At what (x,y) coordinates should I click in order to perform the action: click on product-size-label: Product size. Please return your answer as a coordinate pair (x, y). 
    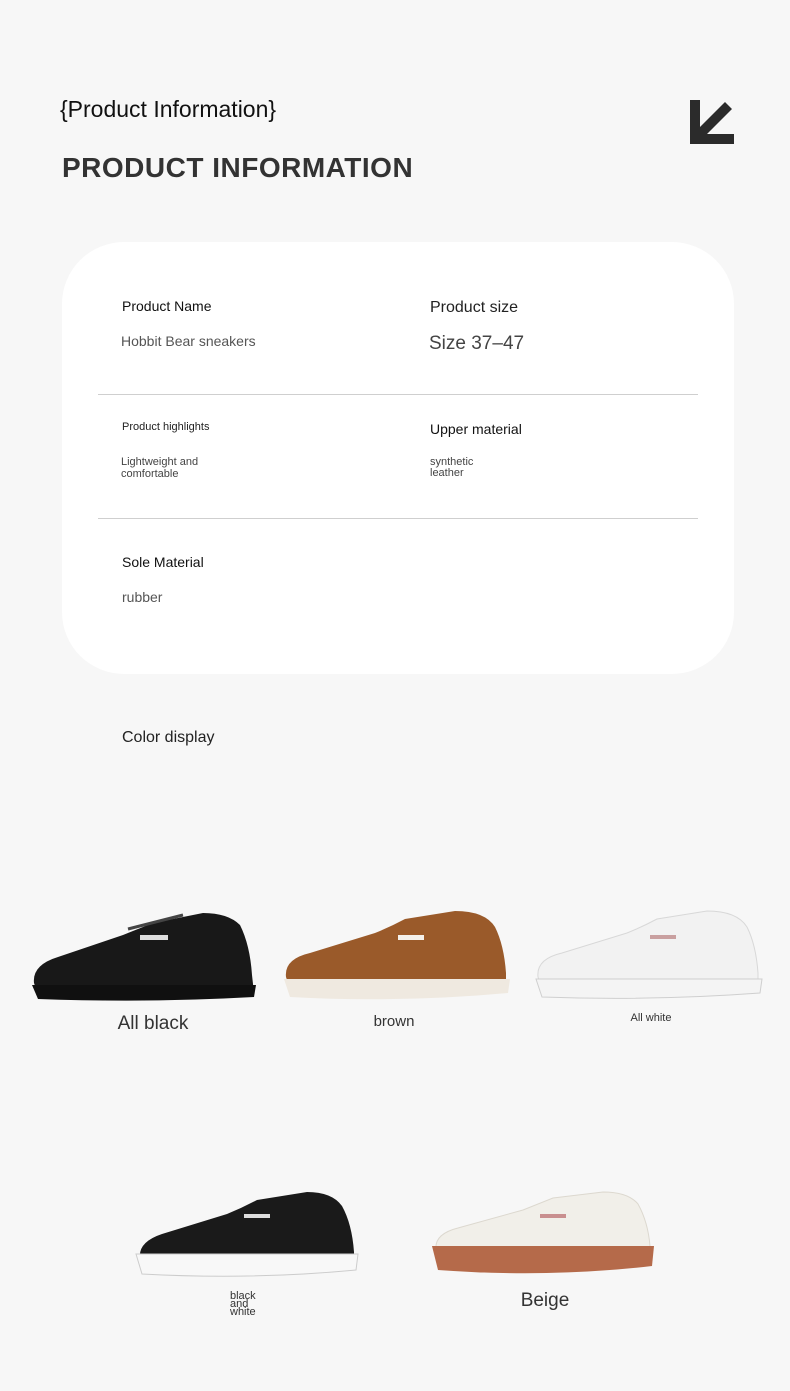
    Looking at the image, I should click on (474, 307).